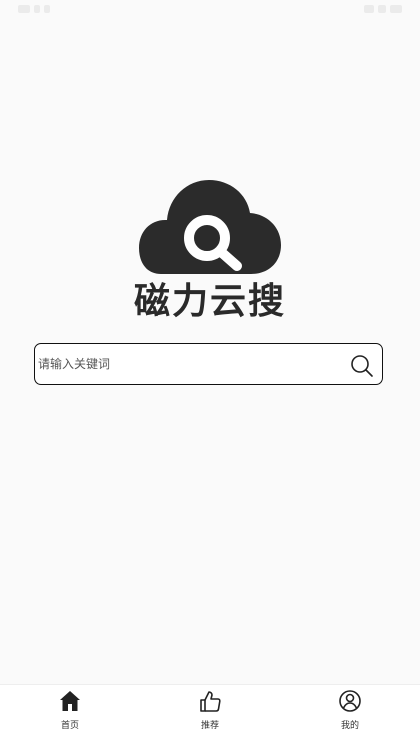 The image size is (420, 735). Describe the element at coordinates (210, 9) in the screenshot. I see `status-bar` at that location.